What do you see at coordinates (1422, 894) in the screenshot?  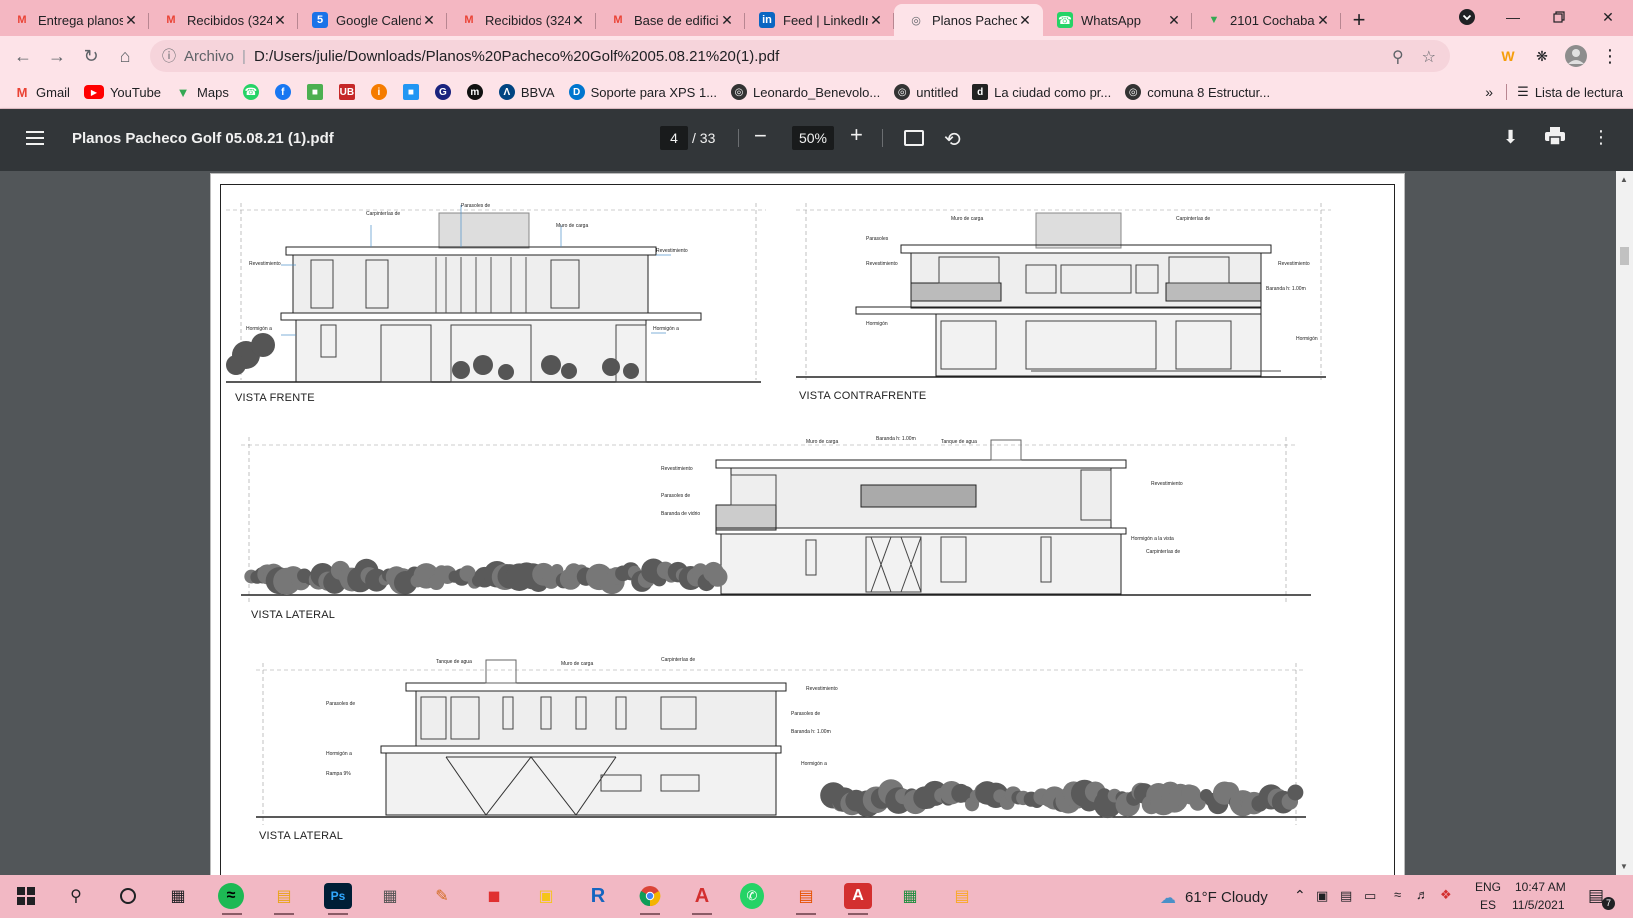 I see `volume-icon: ♬` at bounding box center [1422, 894].